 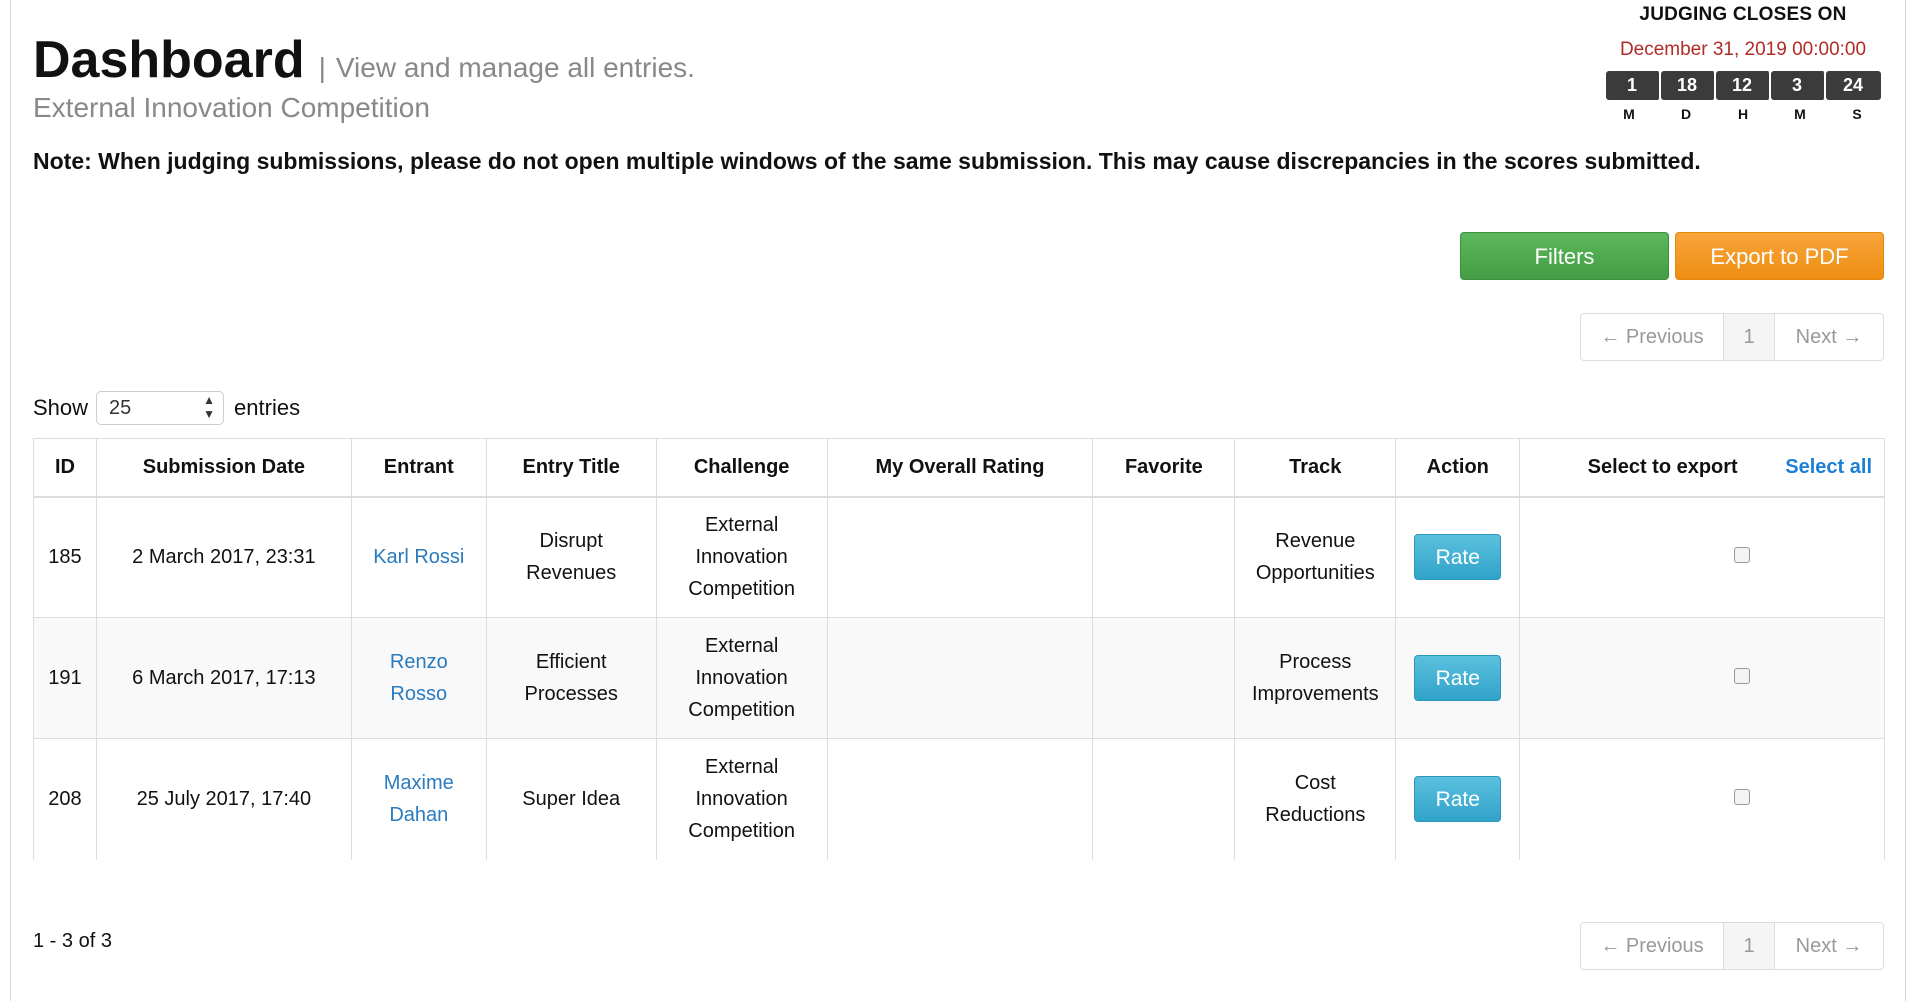 What do you see at coordinates (571, 678) in the screenshot?
I see `cell-entry-title: Efficient Processes` at bounding box center [571, 678].